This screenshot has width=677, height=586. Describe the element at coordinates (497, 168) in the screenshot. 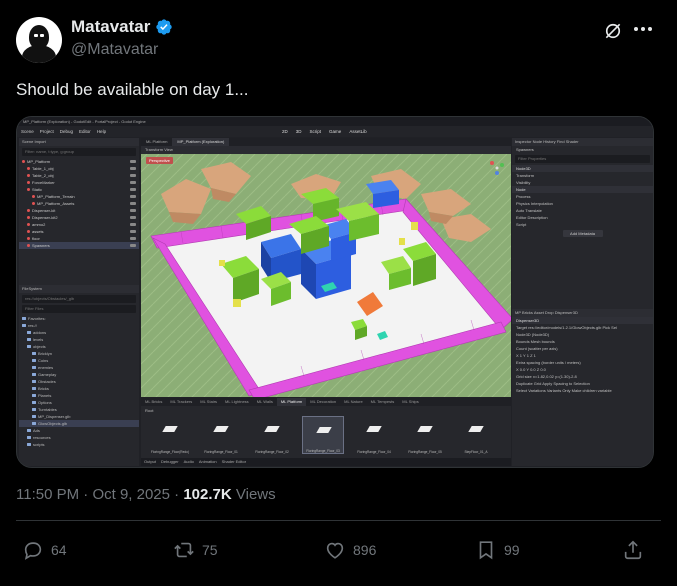

I see `axis-gizmo-icon` at that location.